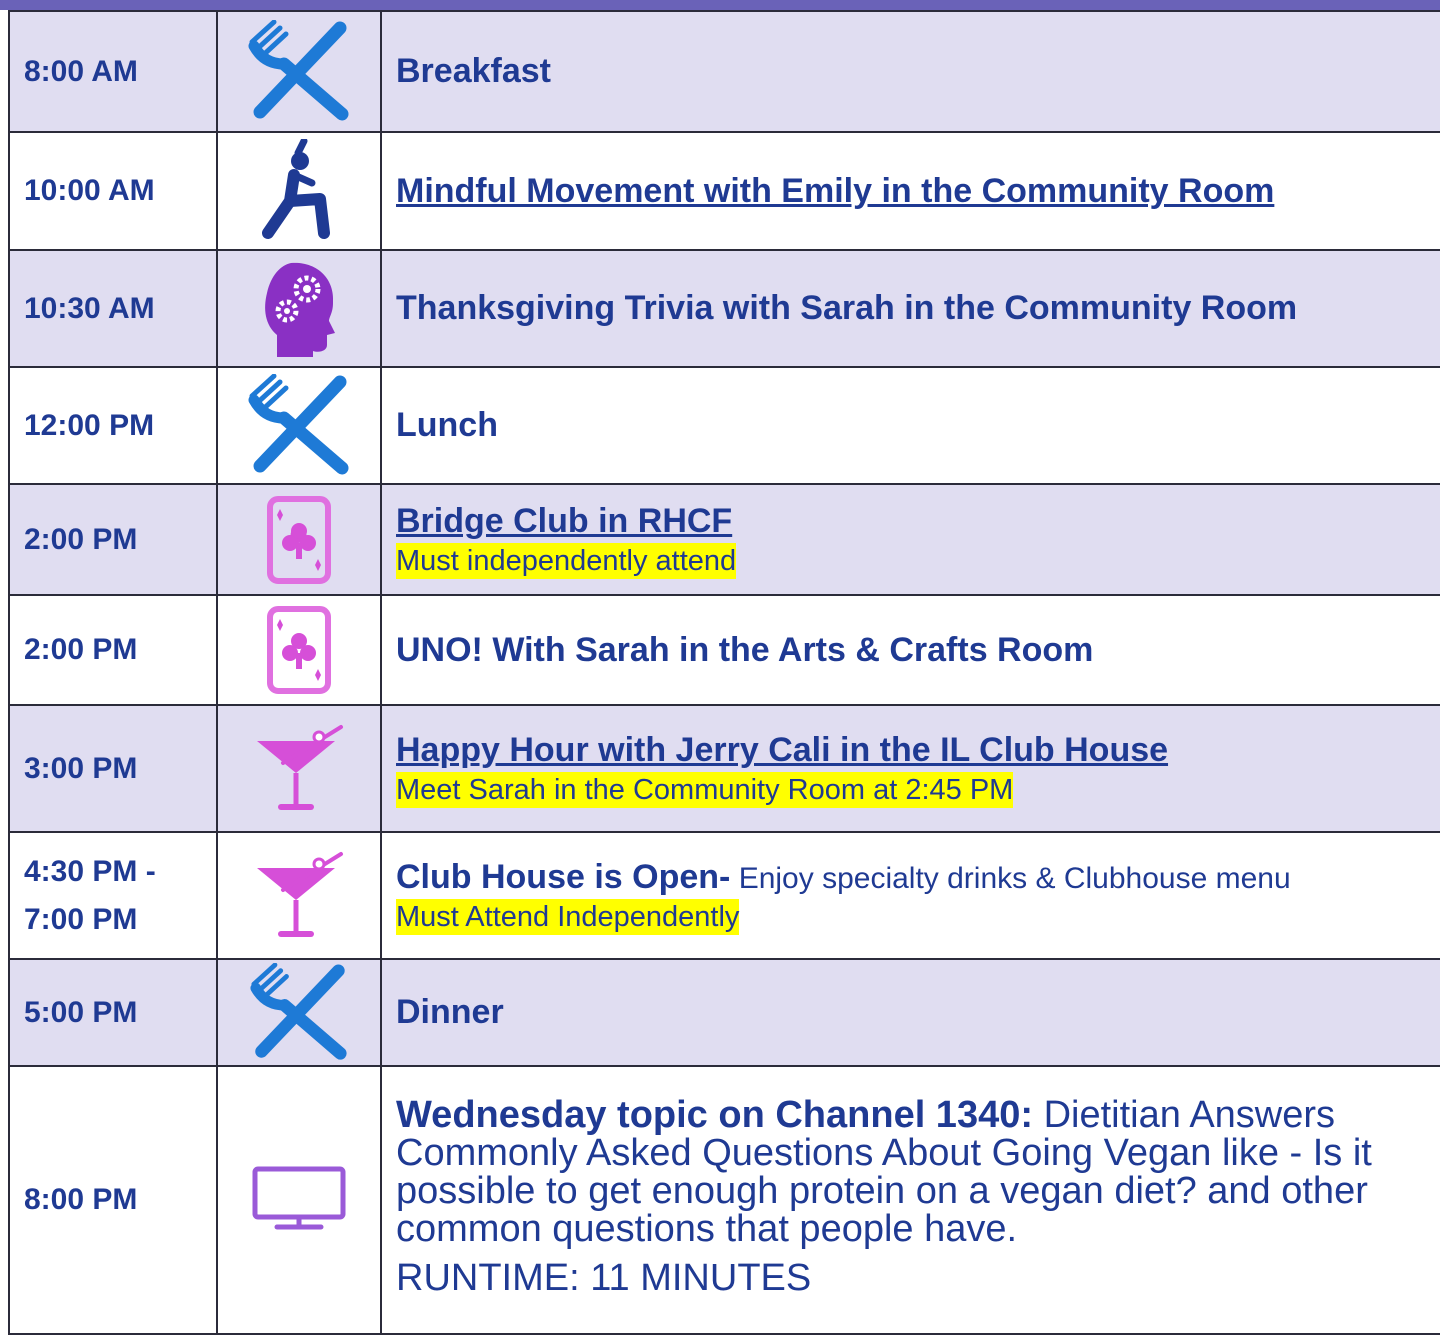 This screenshot has width=1440, height=1335. Describe the element at coordinates (113, 1200) in the screenshot. I see `time-cell: 8:00 PM` at that location.